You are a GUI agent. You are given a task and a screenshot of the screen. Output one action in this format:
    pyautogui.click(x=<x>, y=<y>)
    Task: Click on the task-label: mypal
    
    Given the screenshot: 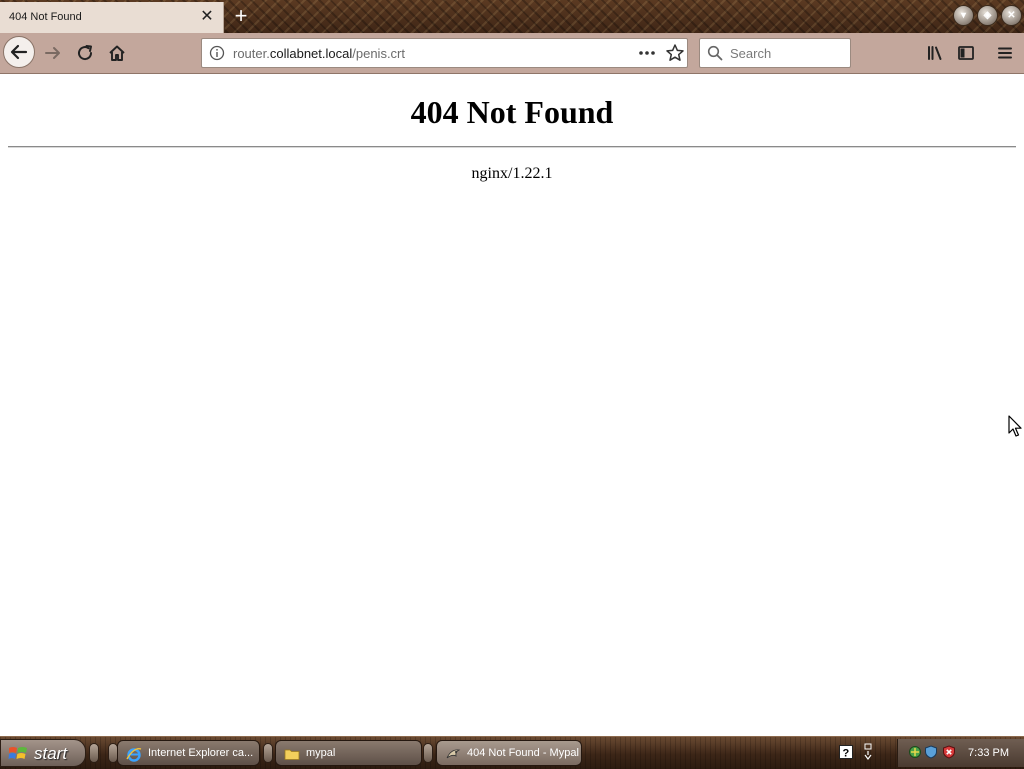 What is the action you would take?
    pyautogui.click(x=321, y=753)
    